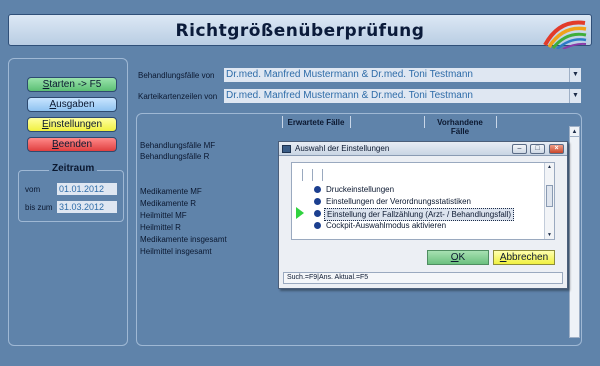 This screenshot has width=600, height=366. What do you see at coordinates (87, 207) in the screenshot?
I see `to-date-field: 31.03.2012` at bounding box center [87, 207].